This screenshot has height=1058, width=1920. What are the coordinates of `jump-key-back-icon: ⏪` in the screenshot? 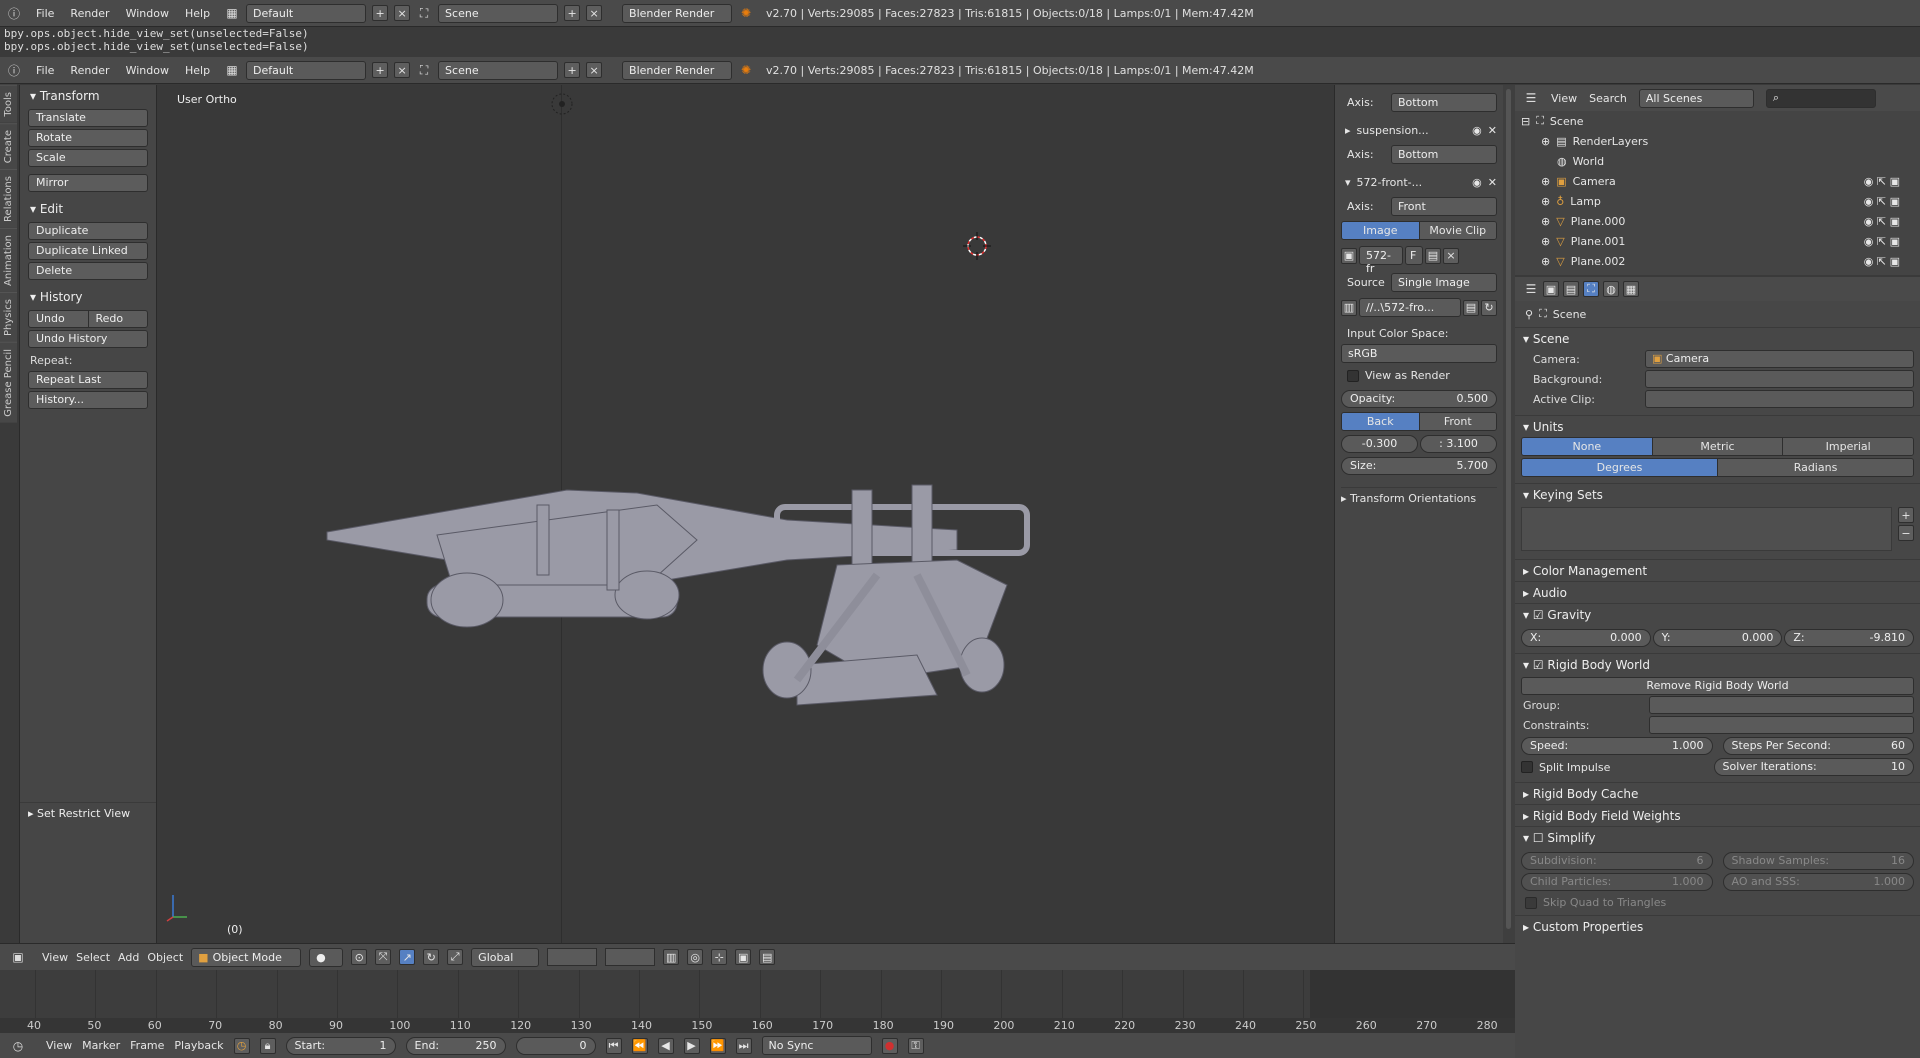 It's located at (639, 1045).